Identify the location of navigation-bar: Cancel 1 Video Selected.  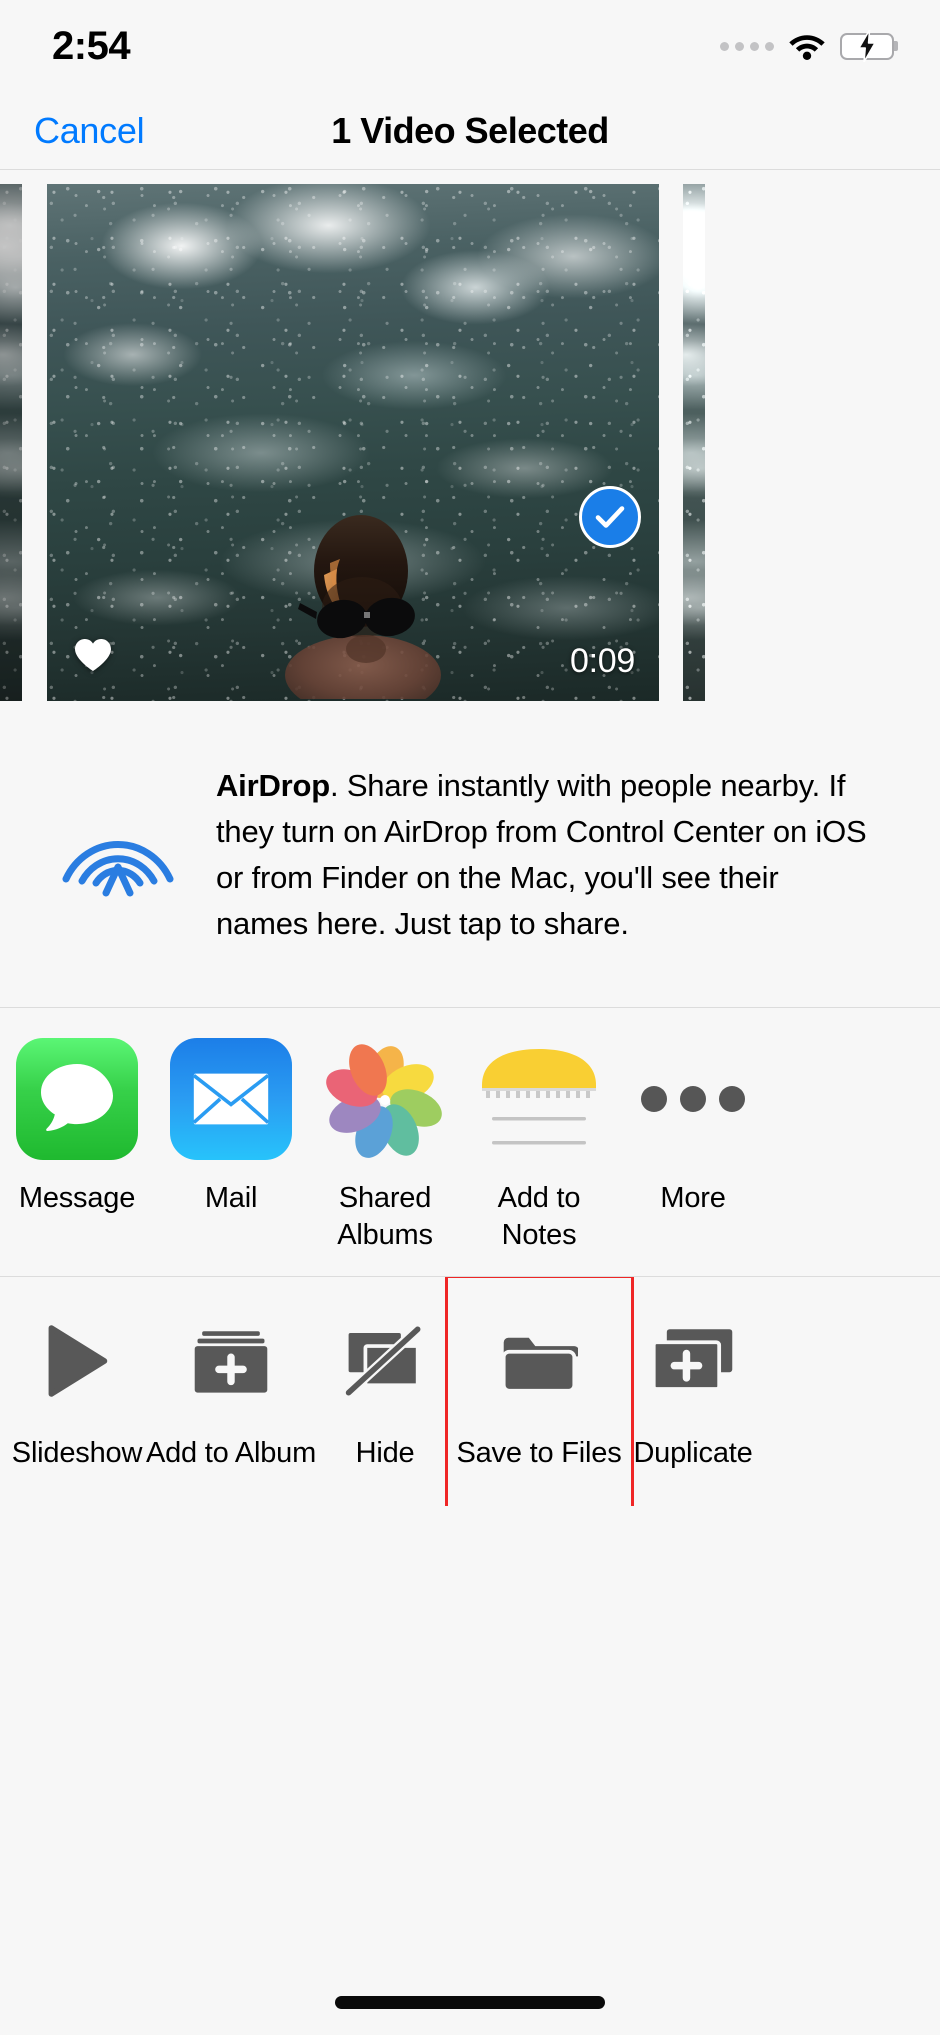
(470, 131).